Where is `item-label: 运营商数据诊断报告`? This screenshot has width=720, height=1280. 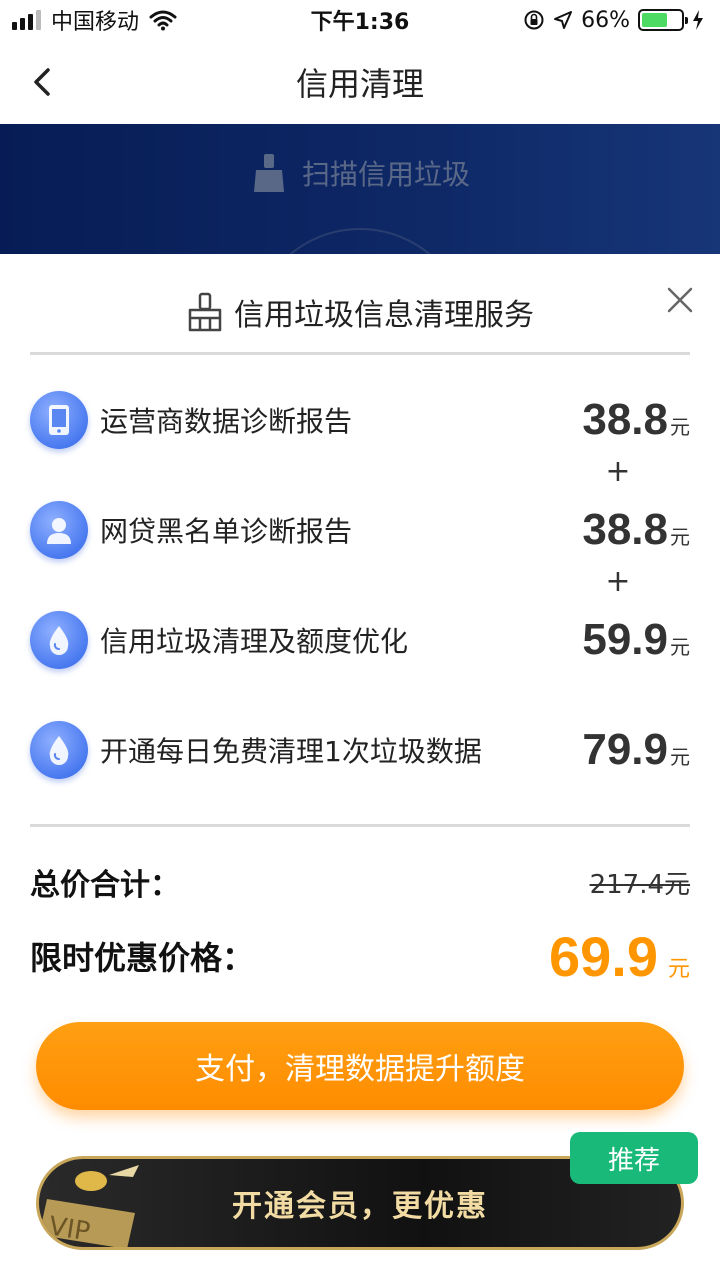 item-label: 运营商数据诊断报告 is located at coordinates (226, 421).